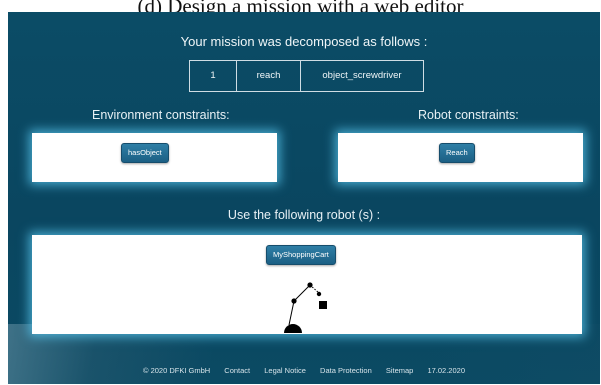 The image size is (601, 385). What do you see at coordinates (176, 370) in the screenshot?
I see `footer-copyright: © 2020 DFKI GmbH` at bounding box center [176, 370].